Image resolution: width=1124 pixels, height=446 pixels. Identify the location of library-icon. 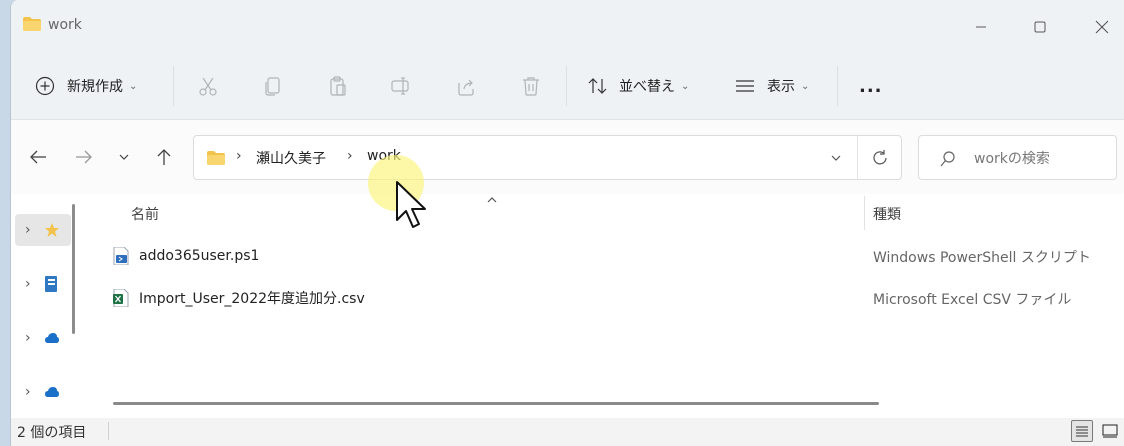
(50, 284).